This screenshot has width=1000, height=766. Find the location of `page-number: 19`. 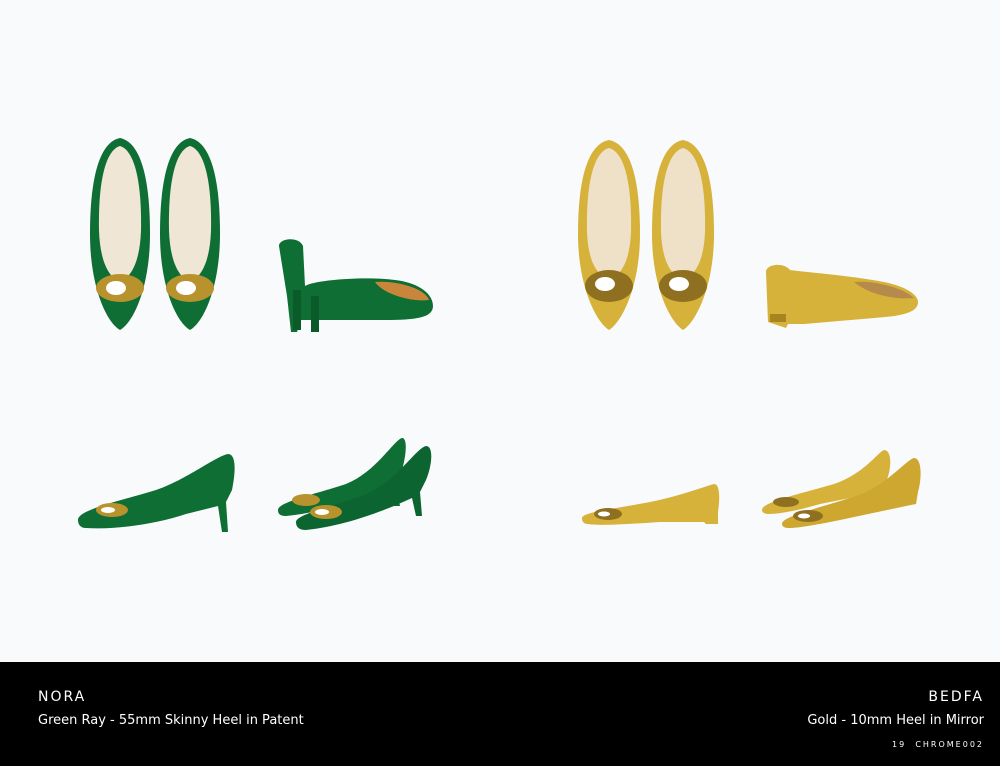

page-number: 19 is located at coordinates (899, 744).